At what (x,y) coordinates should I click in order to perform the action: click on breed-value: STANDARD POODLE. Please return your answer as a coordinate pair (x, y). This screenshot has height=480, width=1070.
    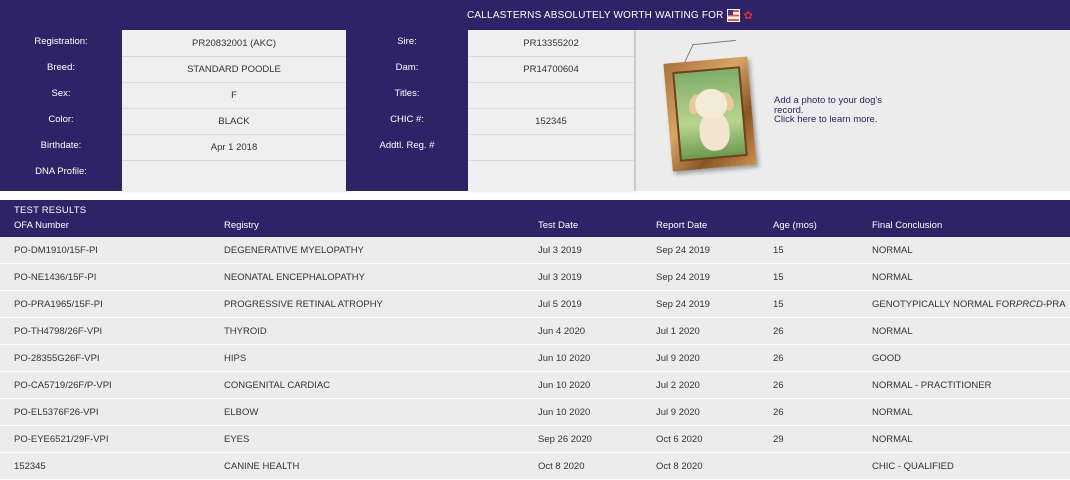
    Looking at the image, I should click on (234, 69).